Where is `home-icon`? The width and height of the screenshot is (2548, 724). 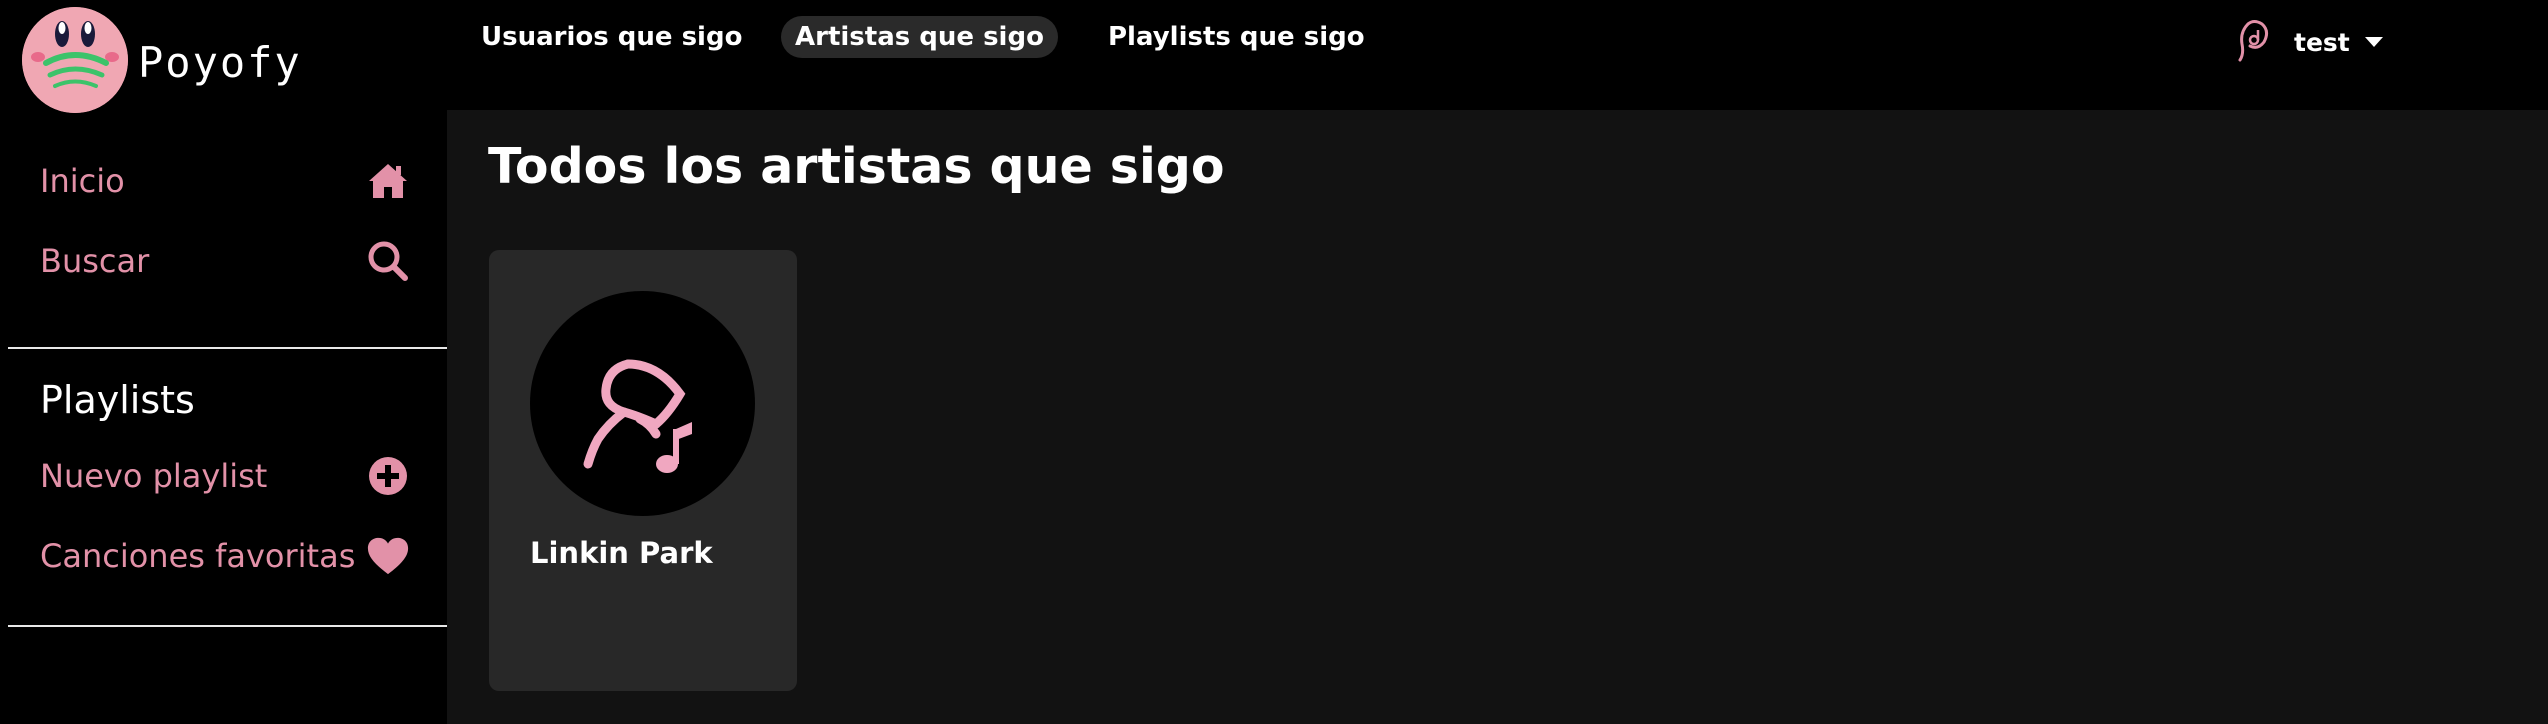
home-icon is located at coordinates (388, 181).